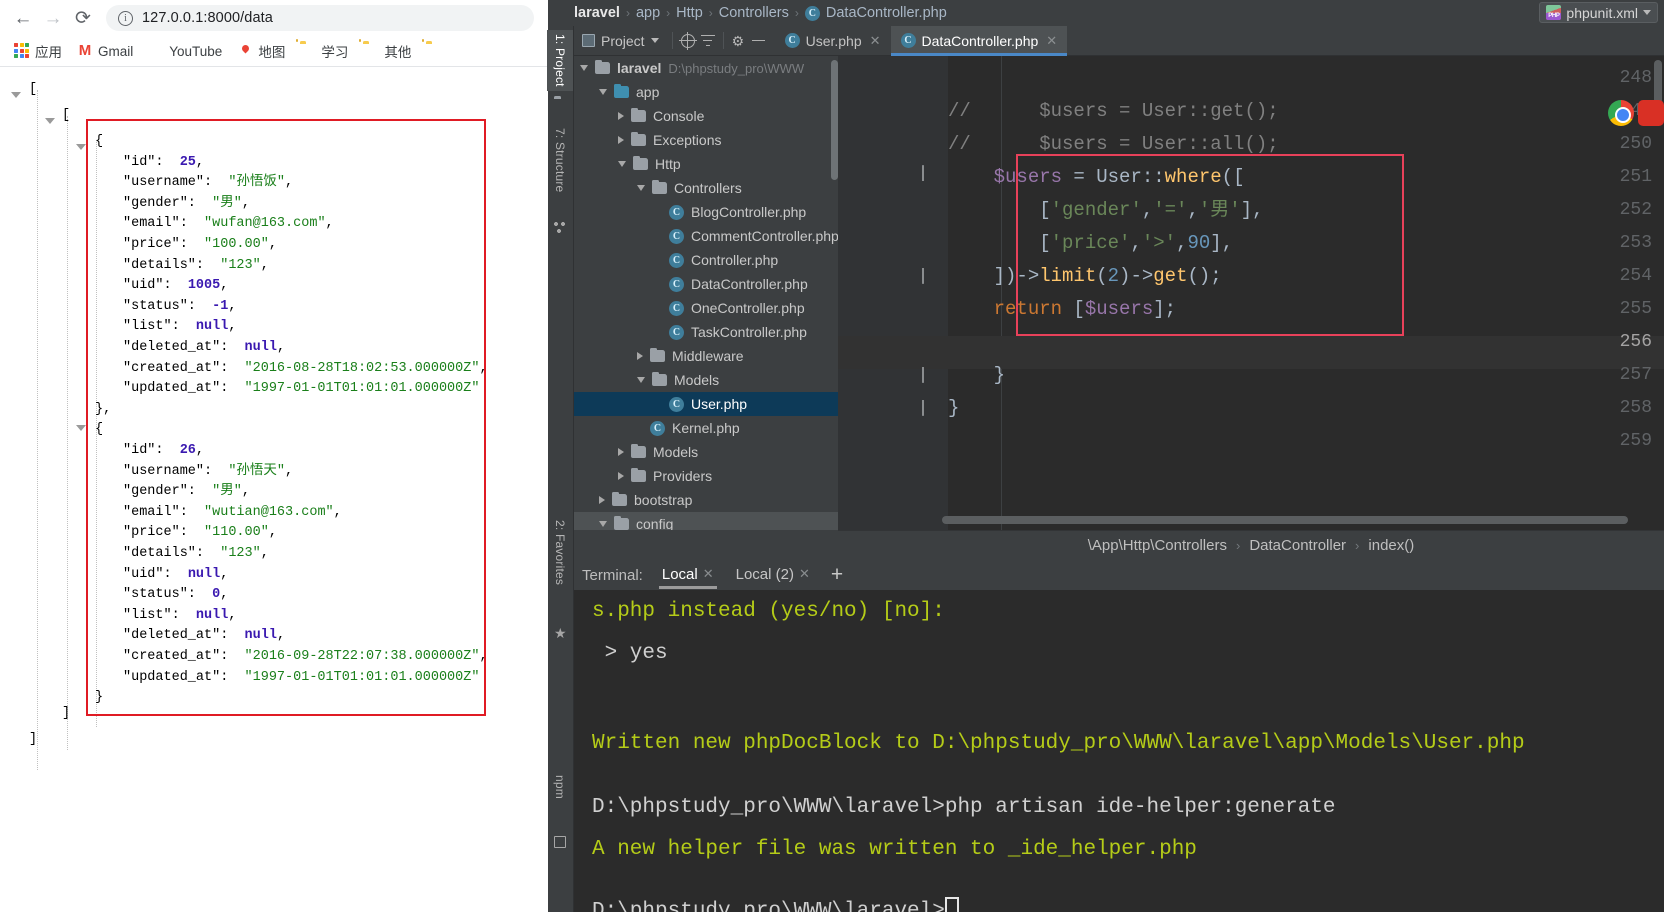 This screenshot has width=1664, height=912. Describe the element at coordinates (706, 308) in the screenshot. I see `tree-item-onecontroller-php: C OneController.php` at that location.